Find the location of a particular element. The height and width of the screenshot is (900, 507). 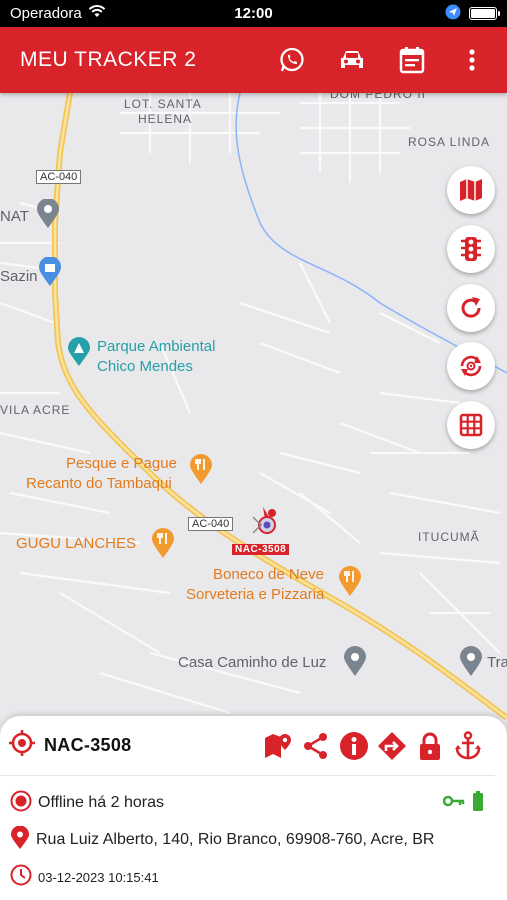

battery-icon is located at coordinates (484, 13).